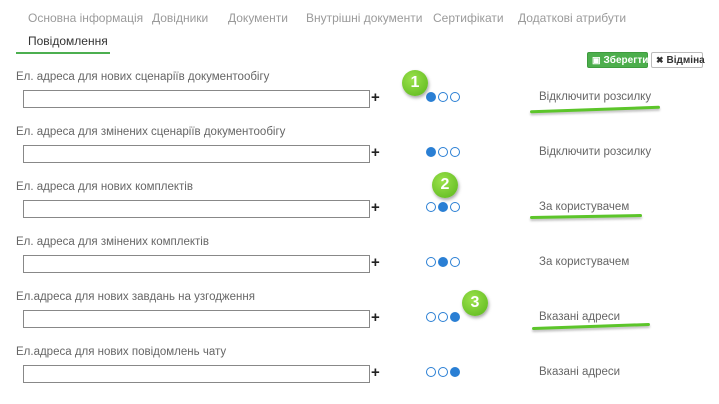  Describe the element at coordinates (415, 83) in the screenshot. I see `annotation-badge: 1` at that location.